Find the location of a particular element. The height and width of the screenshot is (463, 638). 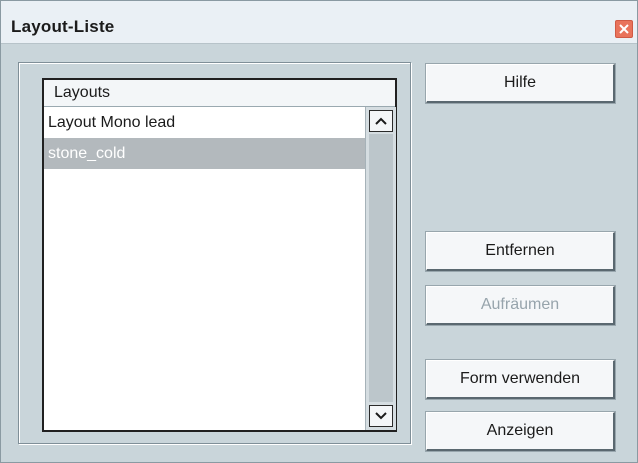

vertical-scrollbar is located at coordinates (380, 268).